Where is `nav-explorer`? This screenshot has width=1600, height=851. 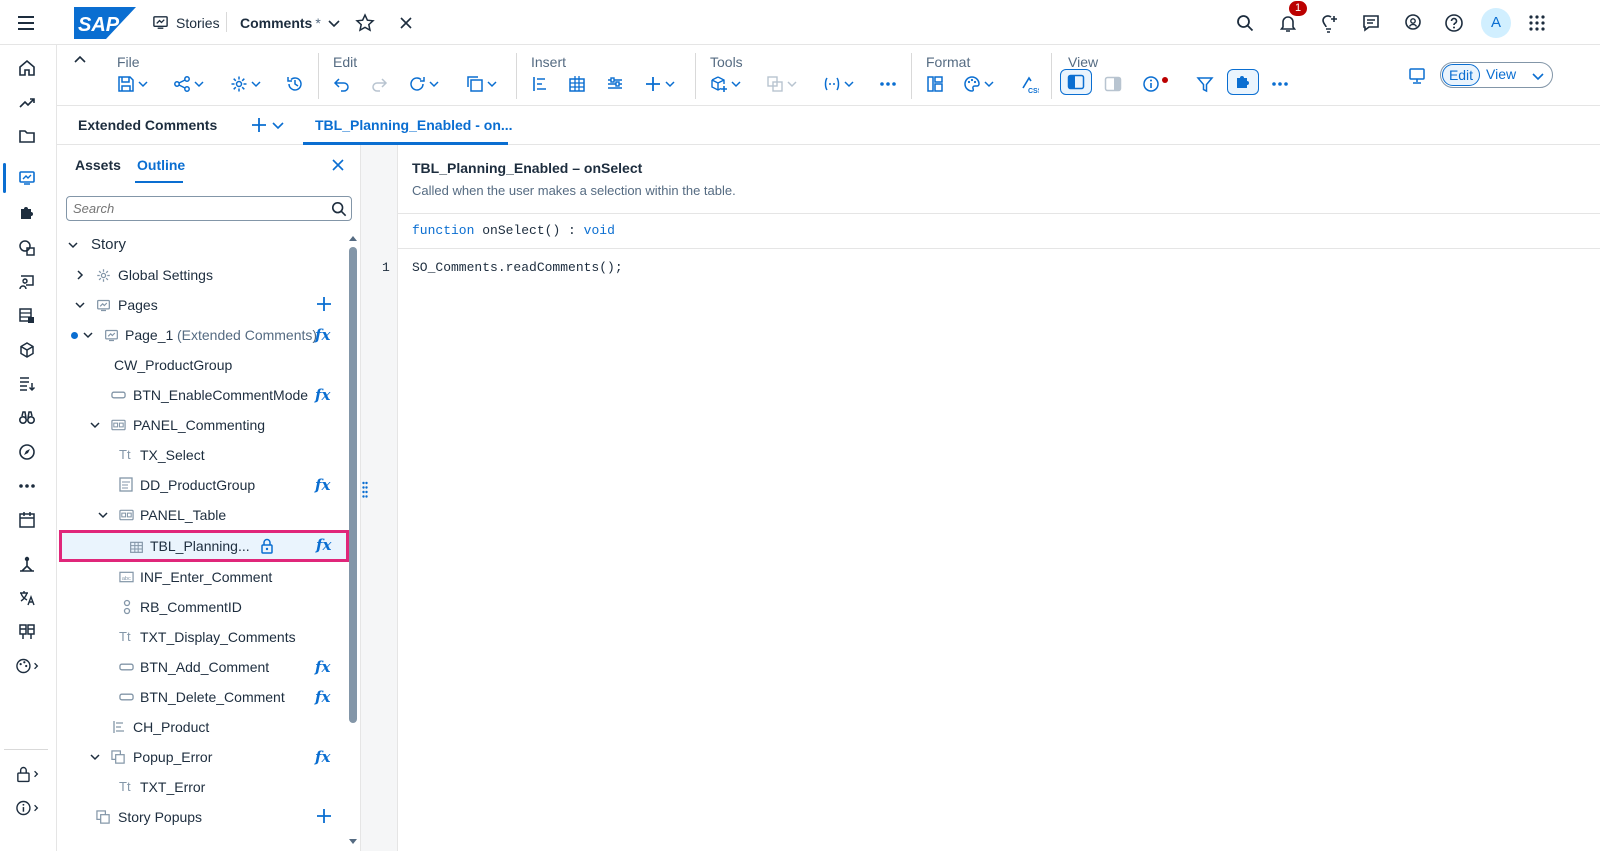
nav-explorer is located at coordinates (27, 418).